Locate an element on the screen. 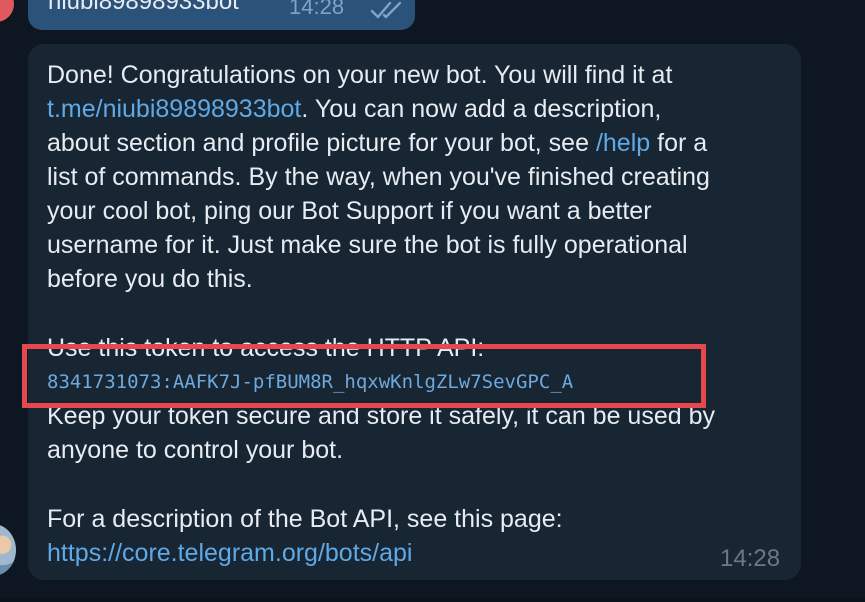 This screenshot has width=865, height=602. message-line: before you do this. is located at coordinates (150, 279).